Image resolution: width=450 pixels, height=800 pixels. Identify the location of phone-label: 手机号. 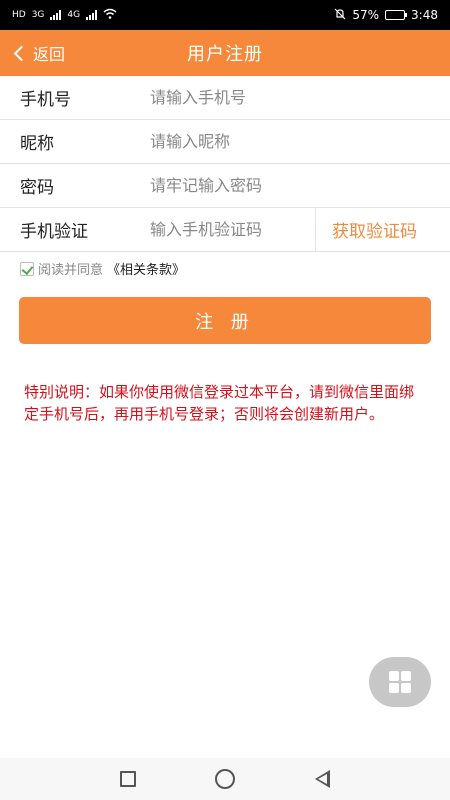
(45, 100).